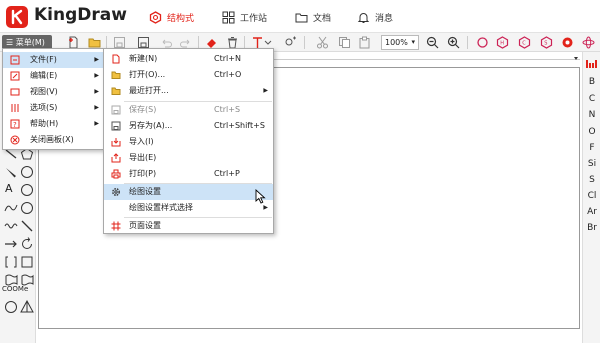 The image size is (600, 343). What do you see at coordinates (11, 244) in the screenshot?
I see `arrow-tool-icon` at bounding box center [11, 244].